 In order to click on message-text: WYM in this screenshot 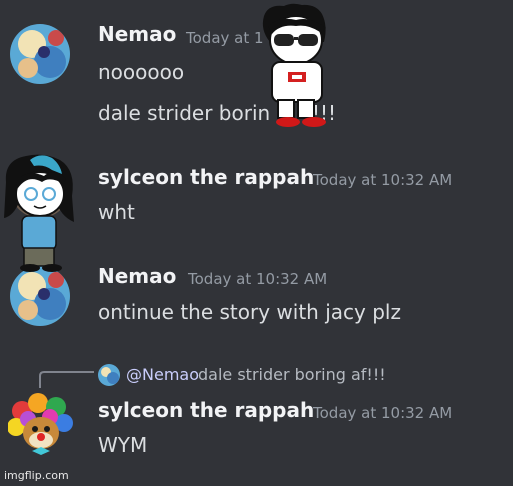, I will do `click(123, 445)`.